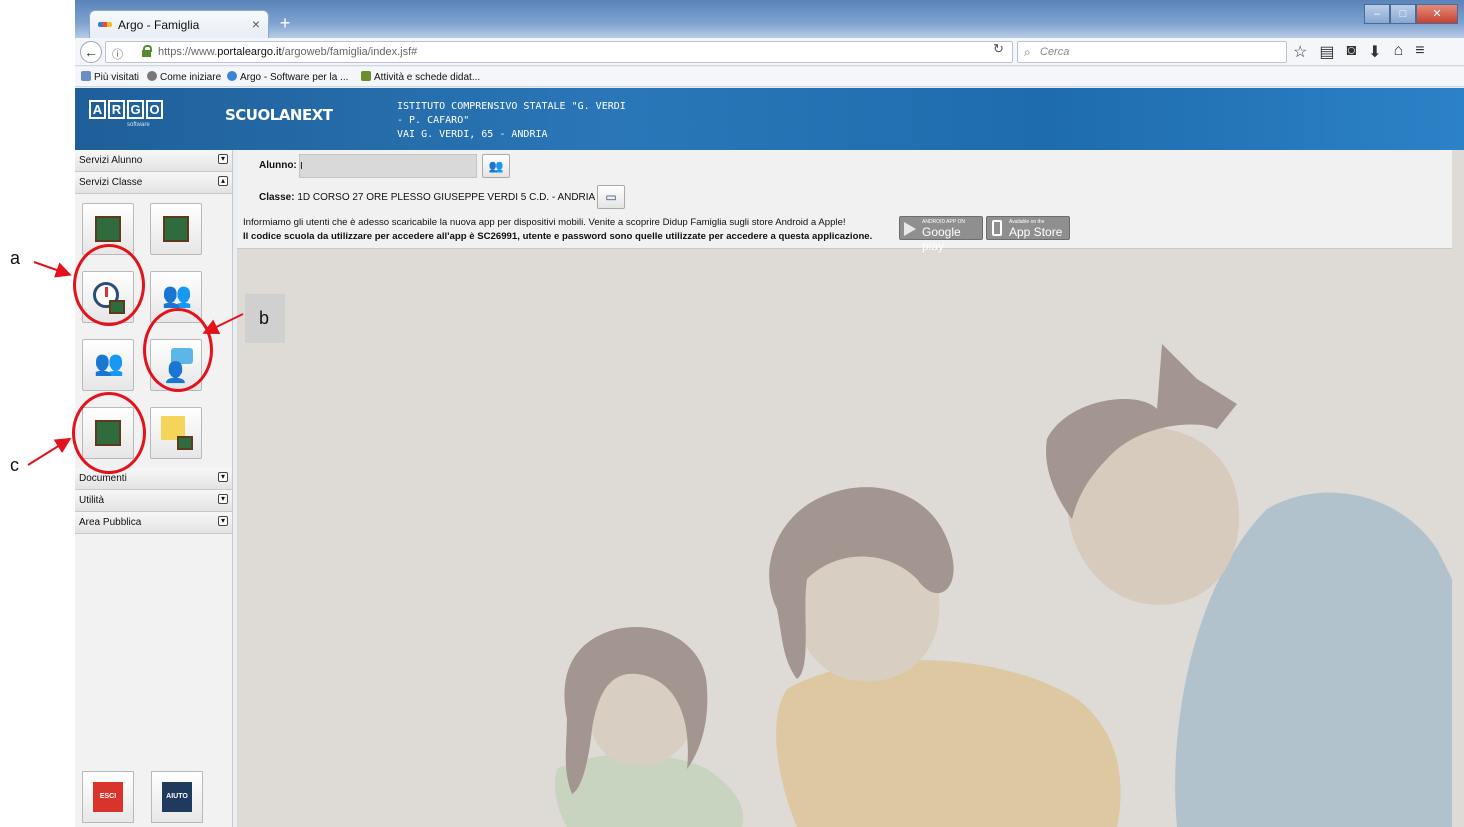 This screenshot has height=827, width=1464. Describe the element at coordinates (223, 323) in the screenshot. I see `arrow-b` at that location.